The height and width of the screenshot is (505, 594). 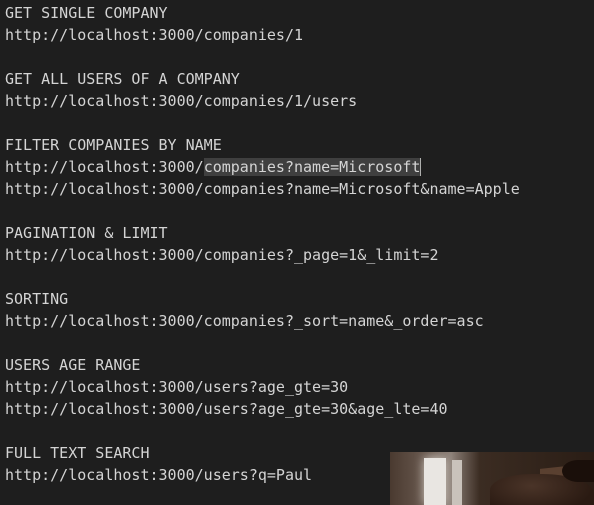 I want to click on selected-text: companies?name=Microsoft, so click(x=312, y=167).